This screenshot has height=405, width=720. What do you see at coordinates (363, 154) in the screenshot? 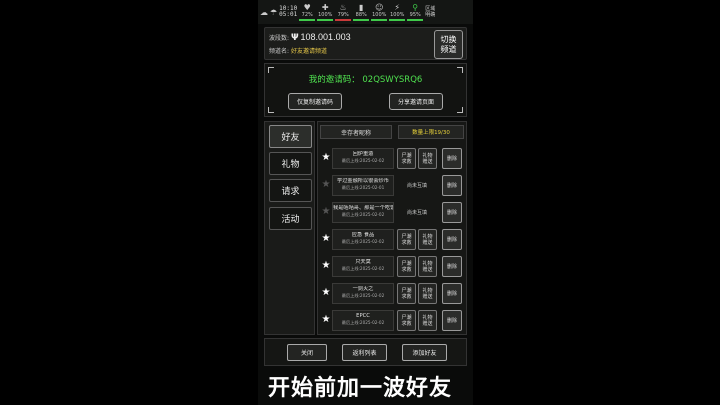
I see `friend-name: 回炉重造` at bounding box center [363, 154].